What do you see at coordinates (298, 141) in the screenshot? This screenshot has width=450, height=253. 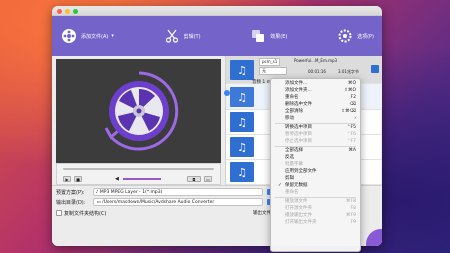 I see `menu-item-label: 停止选中项目` at bounding box center [298, 141].